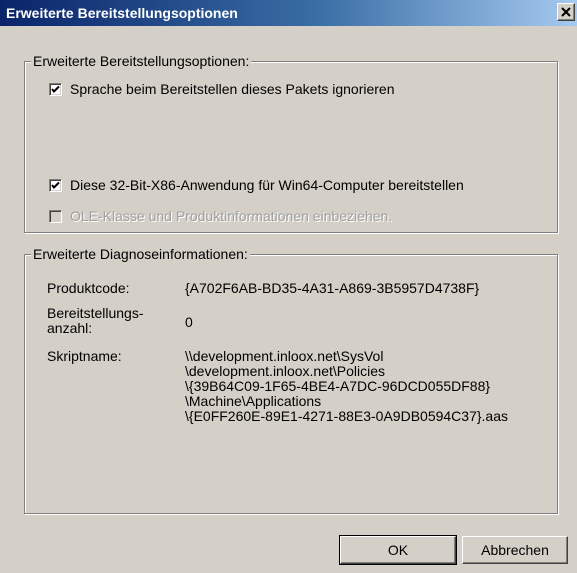 This screenshot has width=577, height=573. What do you see at coordinates (70, 328) in the screenshot?
I see `deploy-count-label-line2: anzahl:` at bounding box center [70, 328].